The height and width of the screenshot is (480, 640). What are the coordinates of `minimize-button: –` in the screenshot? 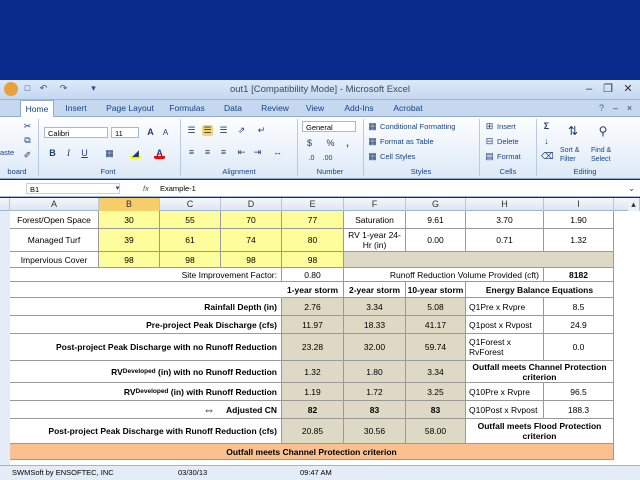 It's located at (589, 89).